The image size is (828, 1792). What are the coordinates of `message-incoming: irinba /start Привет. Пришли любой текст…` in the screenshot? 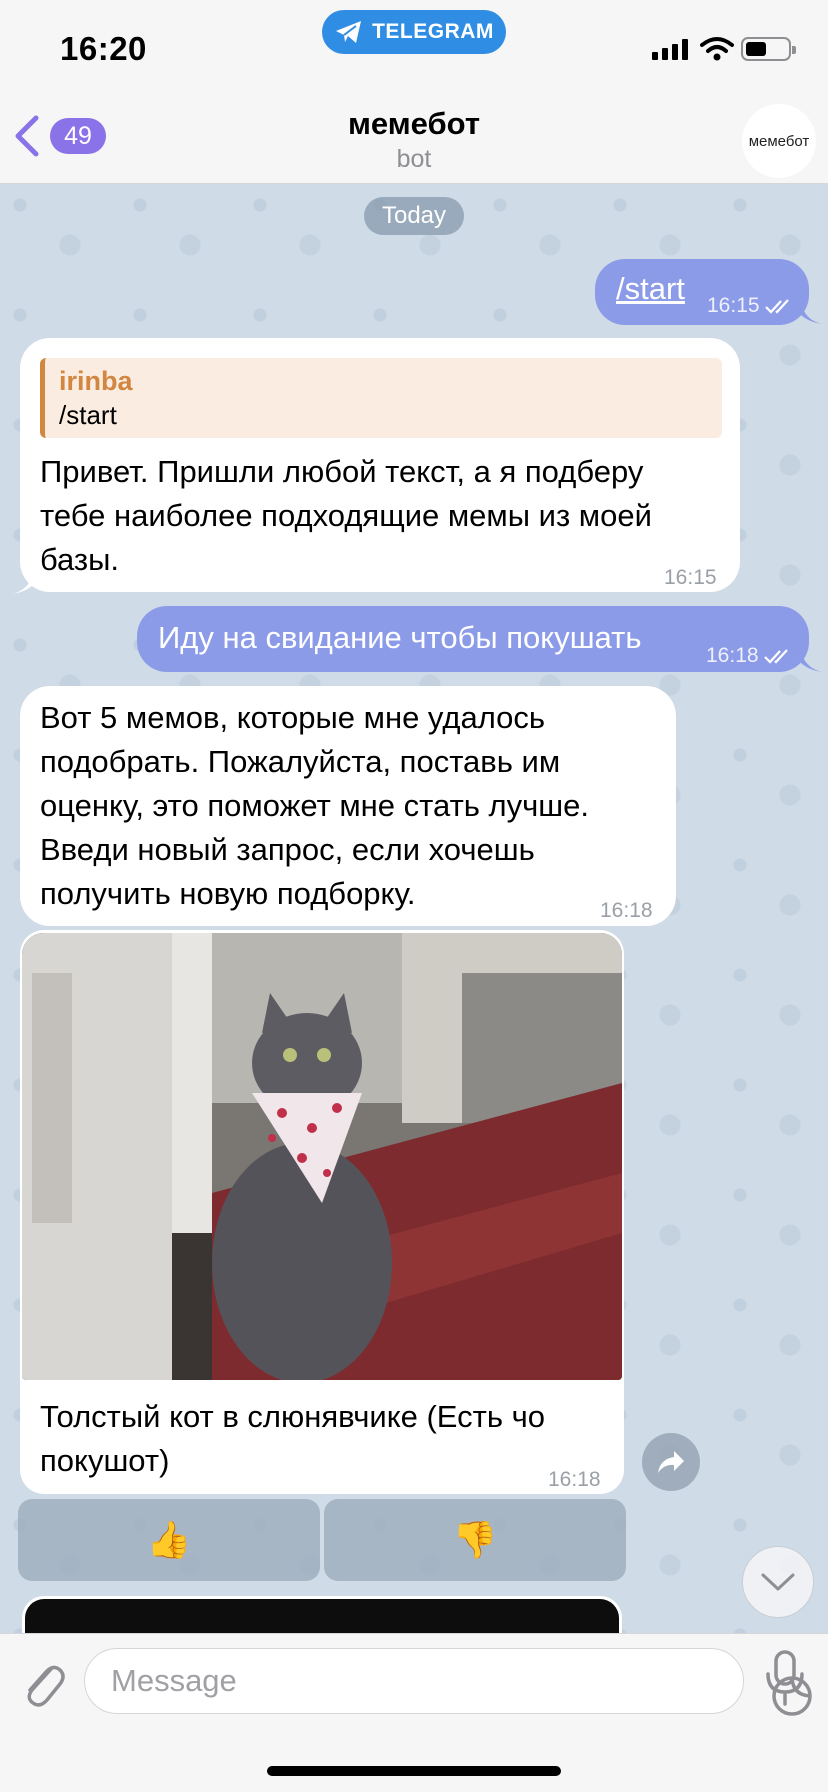 It's located at (380, 465).